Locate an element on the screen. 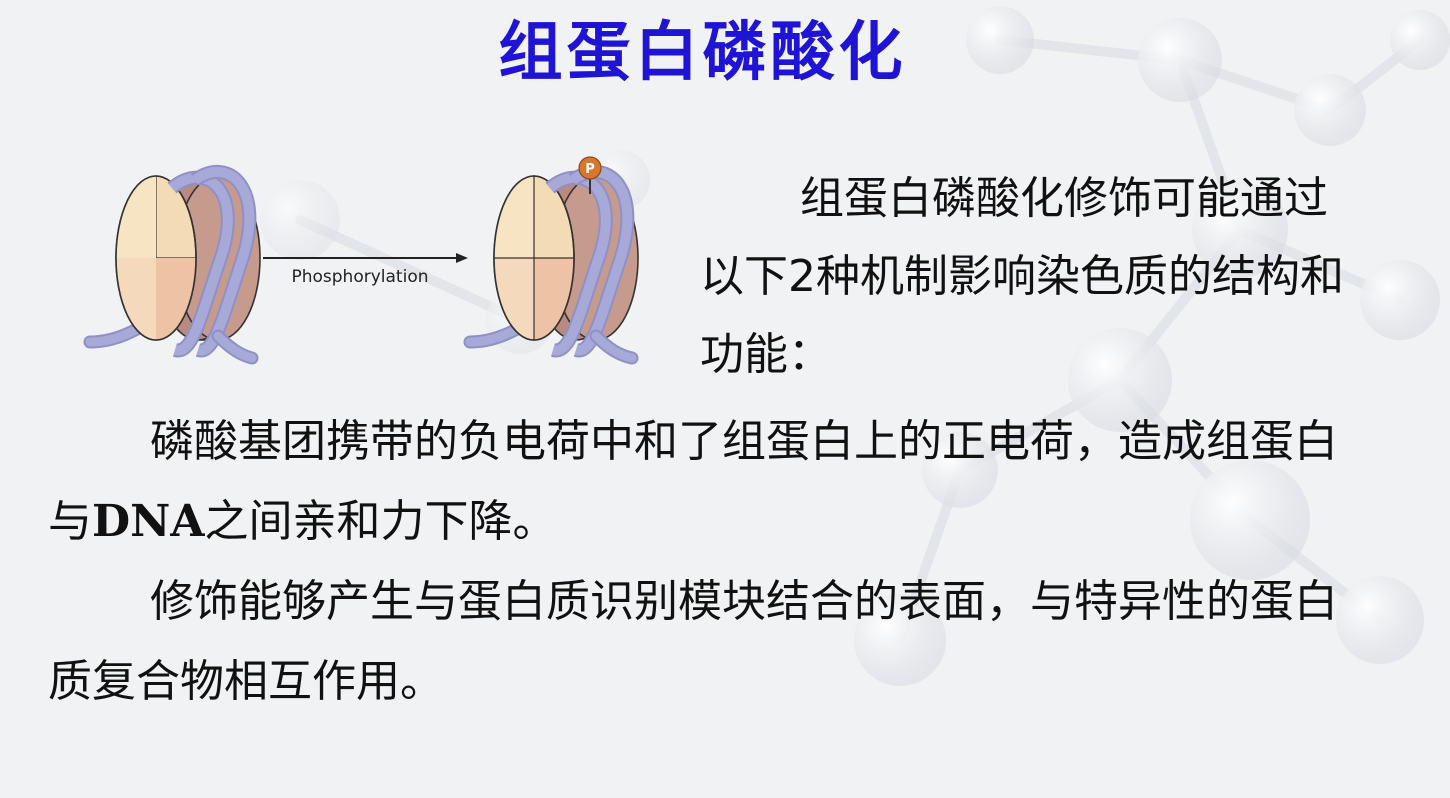 The width and height of the screenshot is (1450, 798). intro-text-block: 组蛋白磷酸化修饰可能通过以下2种机制影响染色质的结构和功能： is located at coordinates (1030, 277).